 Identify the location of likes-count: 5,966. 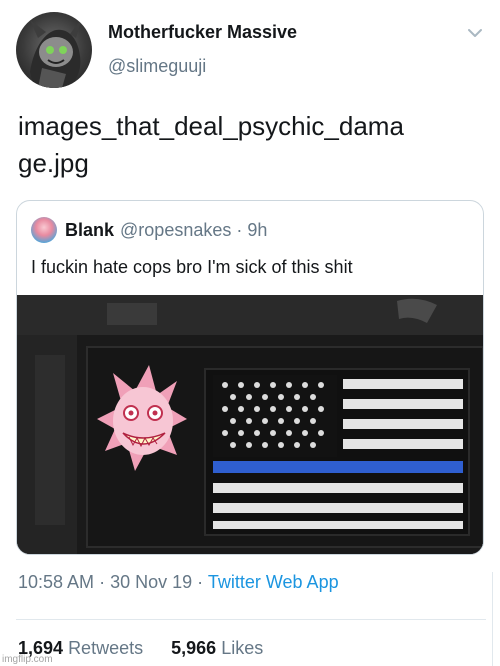
(193, 648).